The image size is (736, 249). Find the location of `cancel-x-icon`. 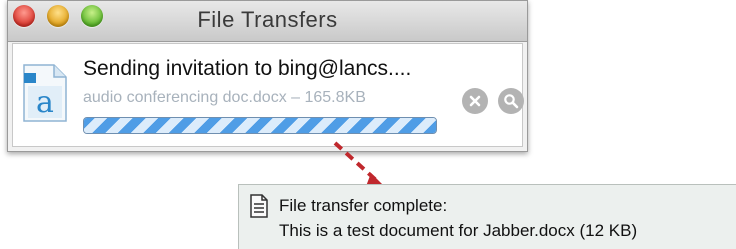

cancel-x-icon is located at coordinates (475, 101).